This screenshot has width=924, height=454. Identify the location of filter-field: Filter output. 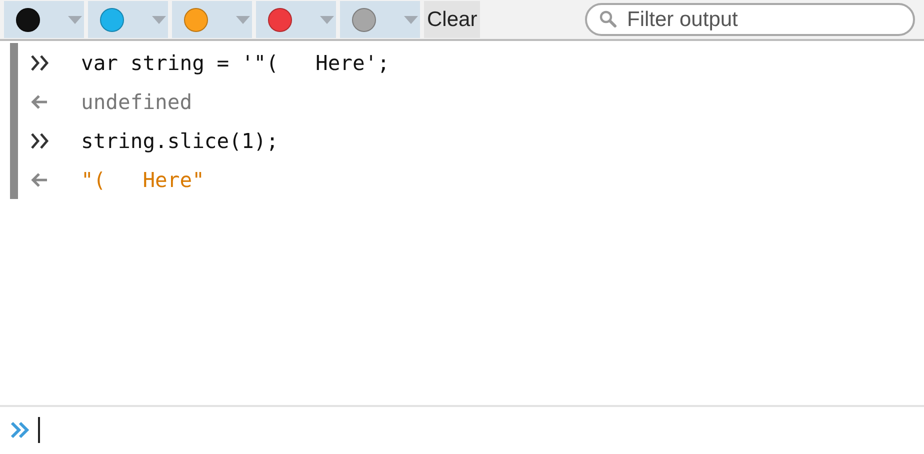
(750, 19).